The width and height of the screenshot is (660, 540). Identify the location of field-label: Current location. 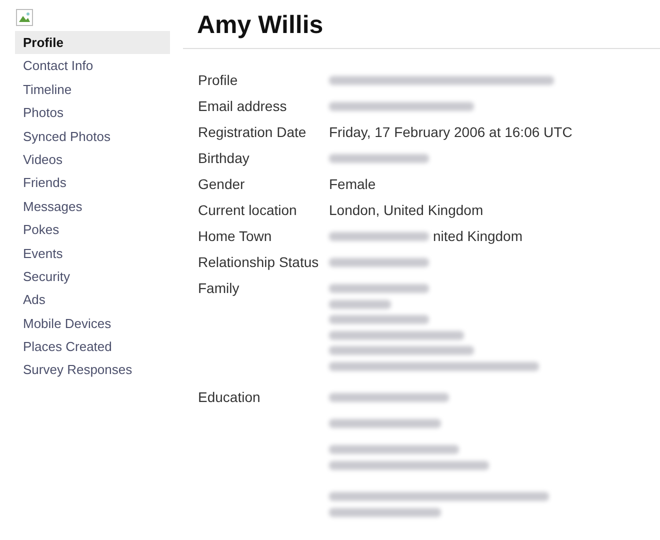
(248, 210).